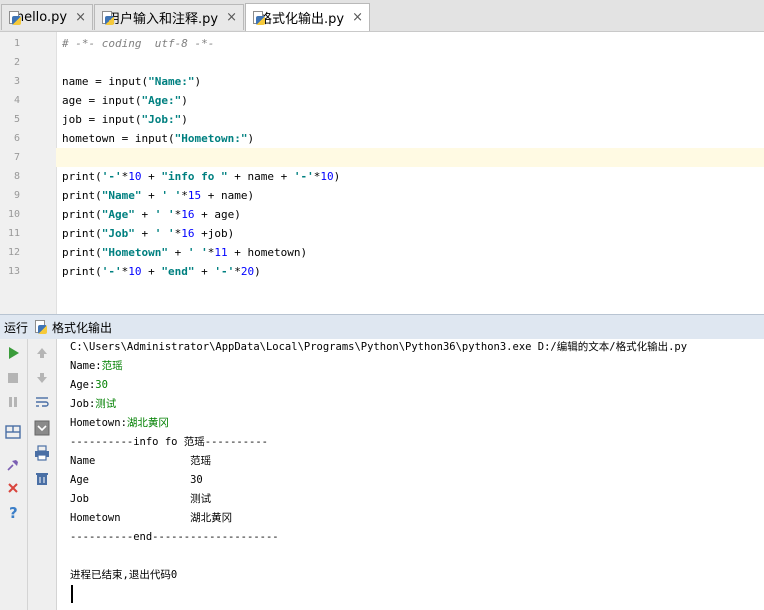  I want to click on layout-icon, so click(13, 432).